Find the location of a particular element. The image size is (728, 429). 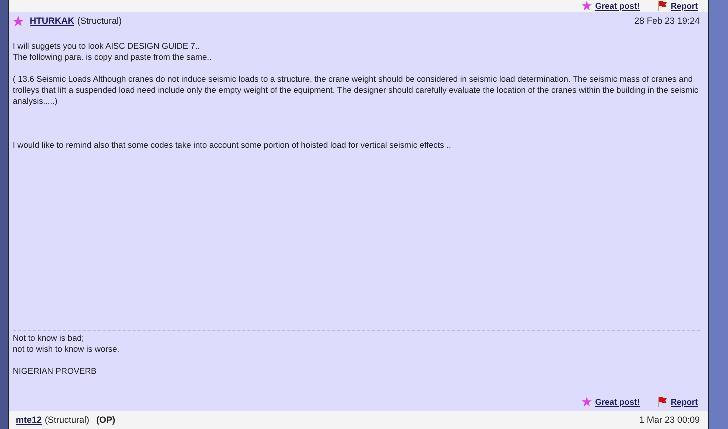

post-date: 28 Feb 23 19:24 is located at coordinates (667, 21).